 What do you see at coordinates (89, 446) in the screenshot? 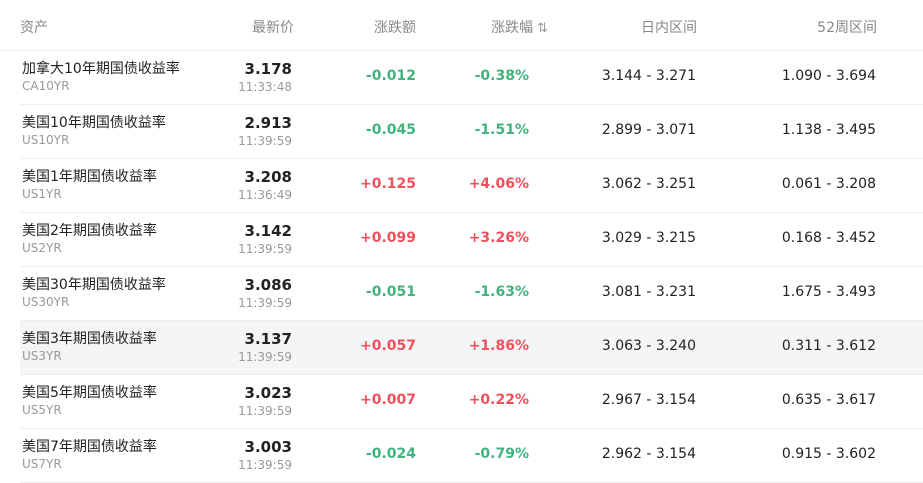
I see `asset-name: 美国7年期国债收益率` at bounding box center [89, 446].